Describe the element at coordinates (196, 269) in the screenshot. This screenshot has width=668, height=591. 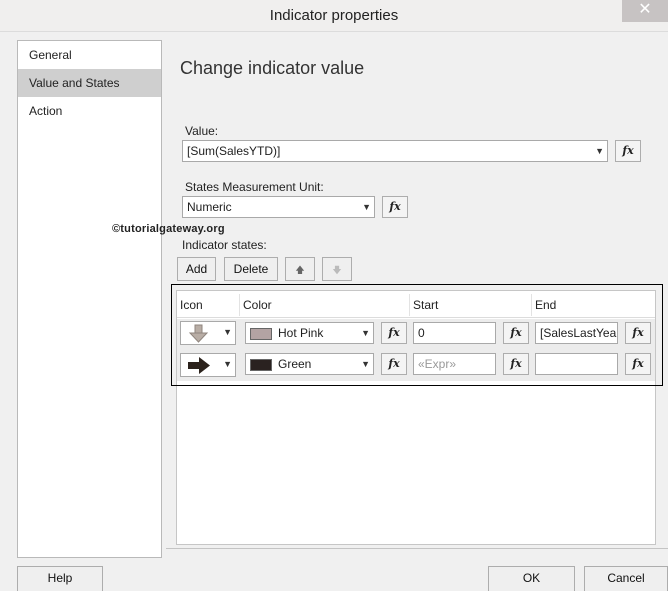
I see `add-button: Add` at that location.